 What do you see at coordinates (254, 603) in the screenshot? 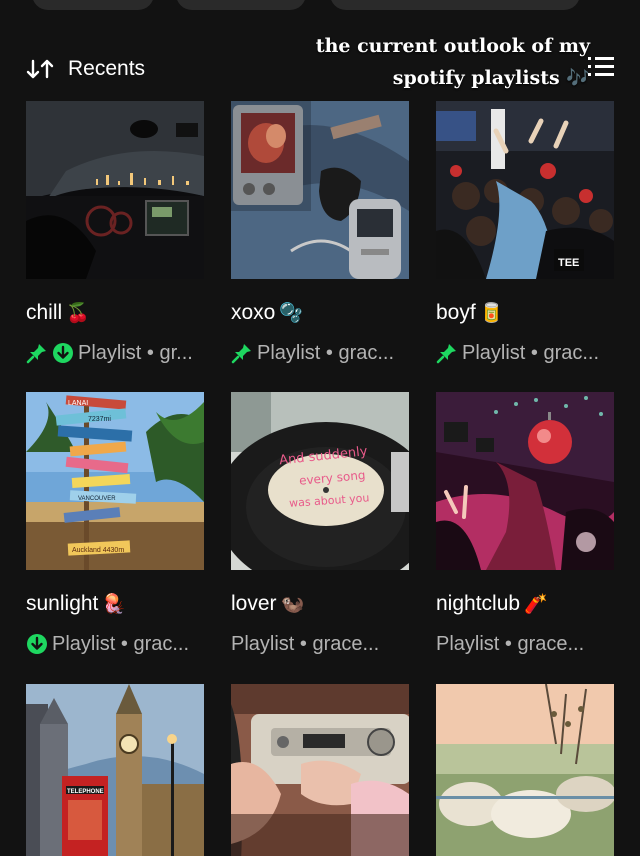
I see `playlist-title-text: lover` at bounding box center [254, 603].